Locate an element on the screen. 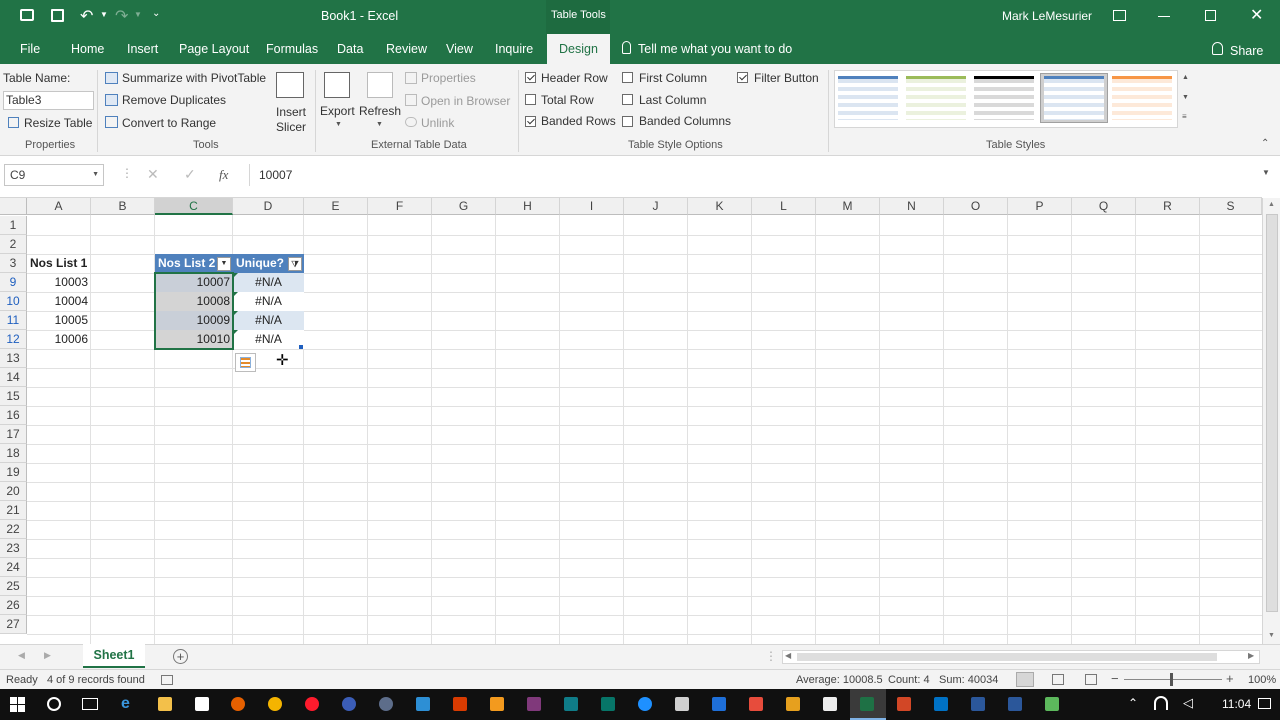 This screenshot has height=720, width=1280. select-all-corner is located at coordinates (13, 206).